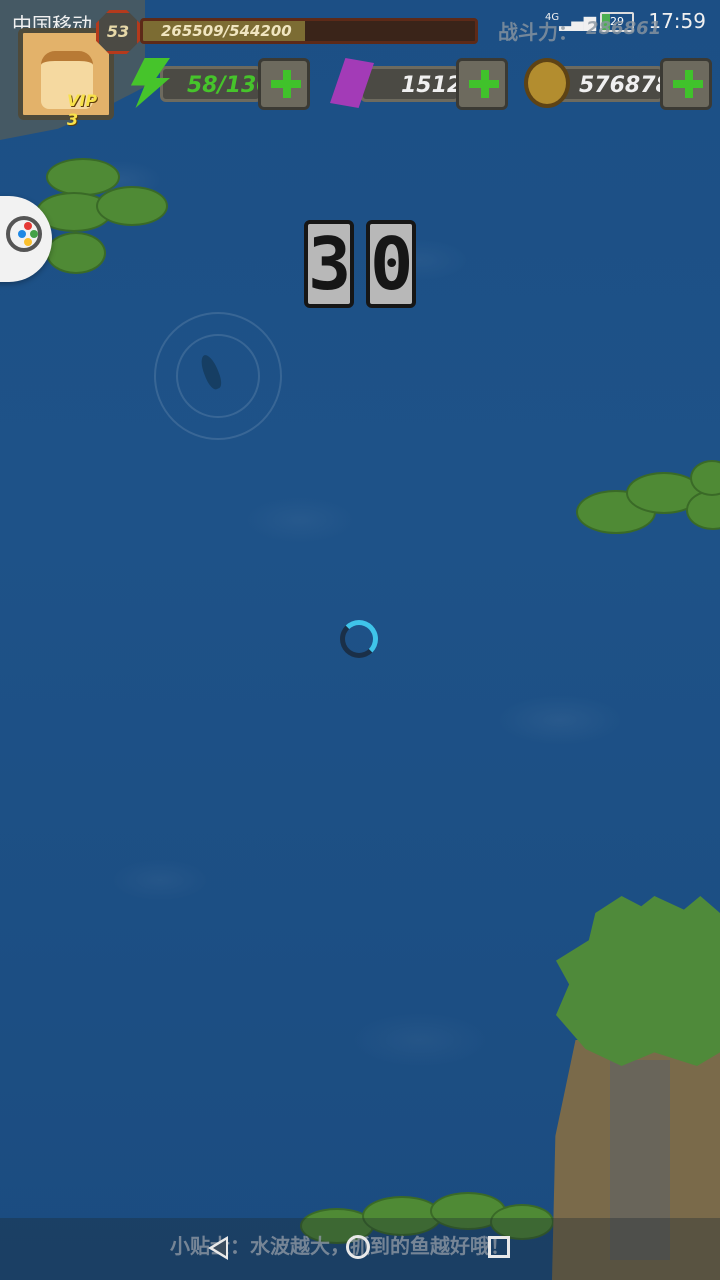 This screenshot has height=1280, width=720. What do you see at coordinates (624, 28) in the screenshot?
I see `power-value: 286861` at bounding box center [624, 28].